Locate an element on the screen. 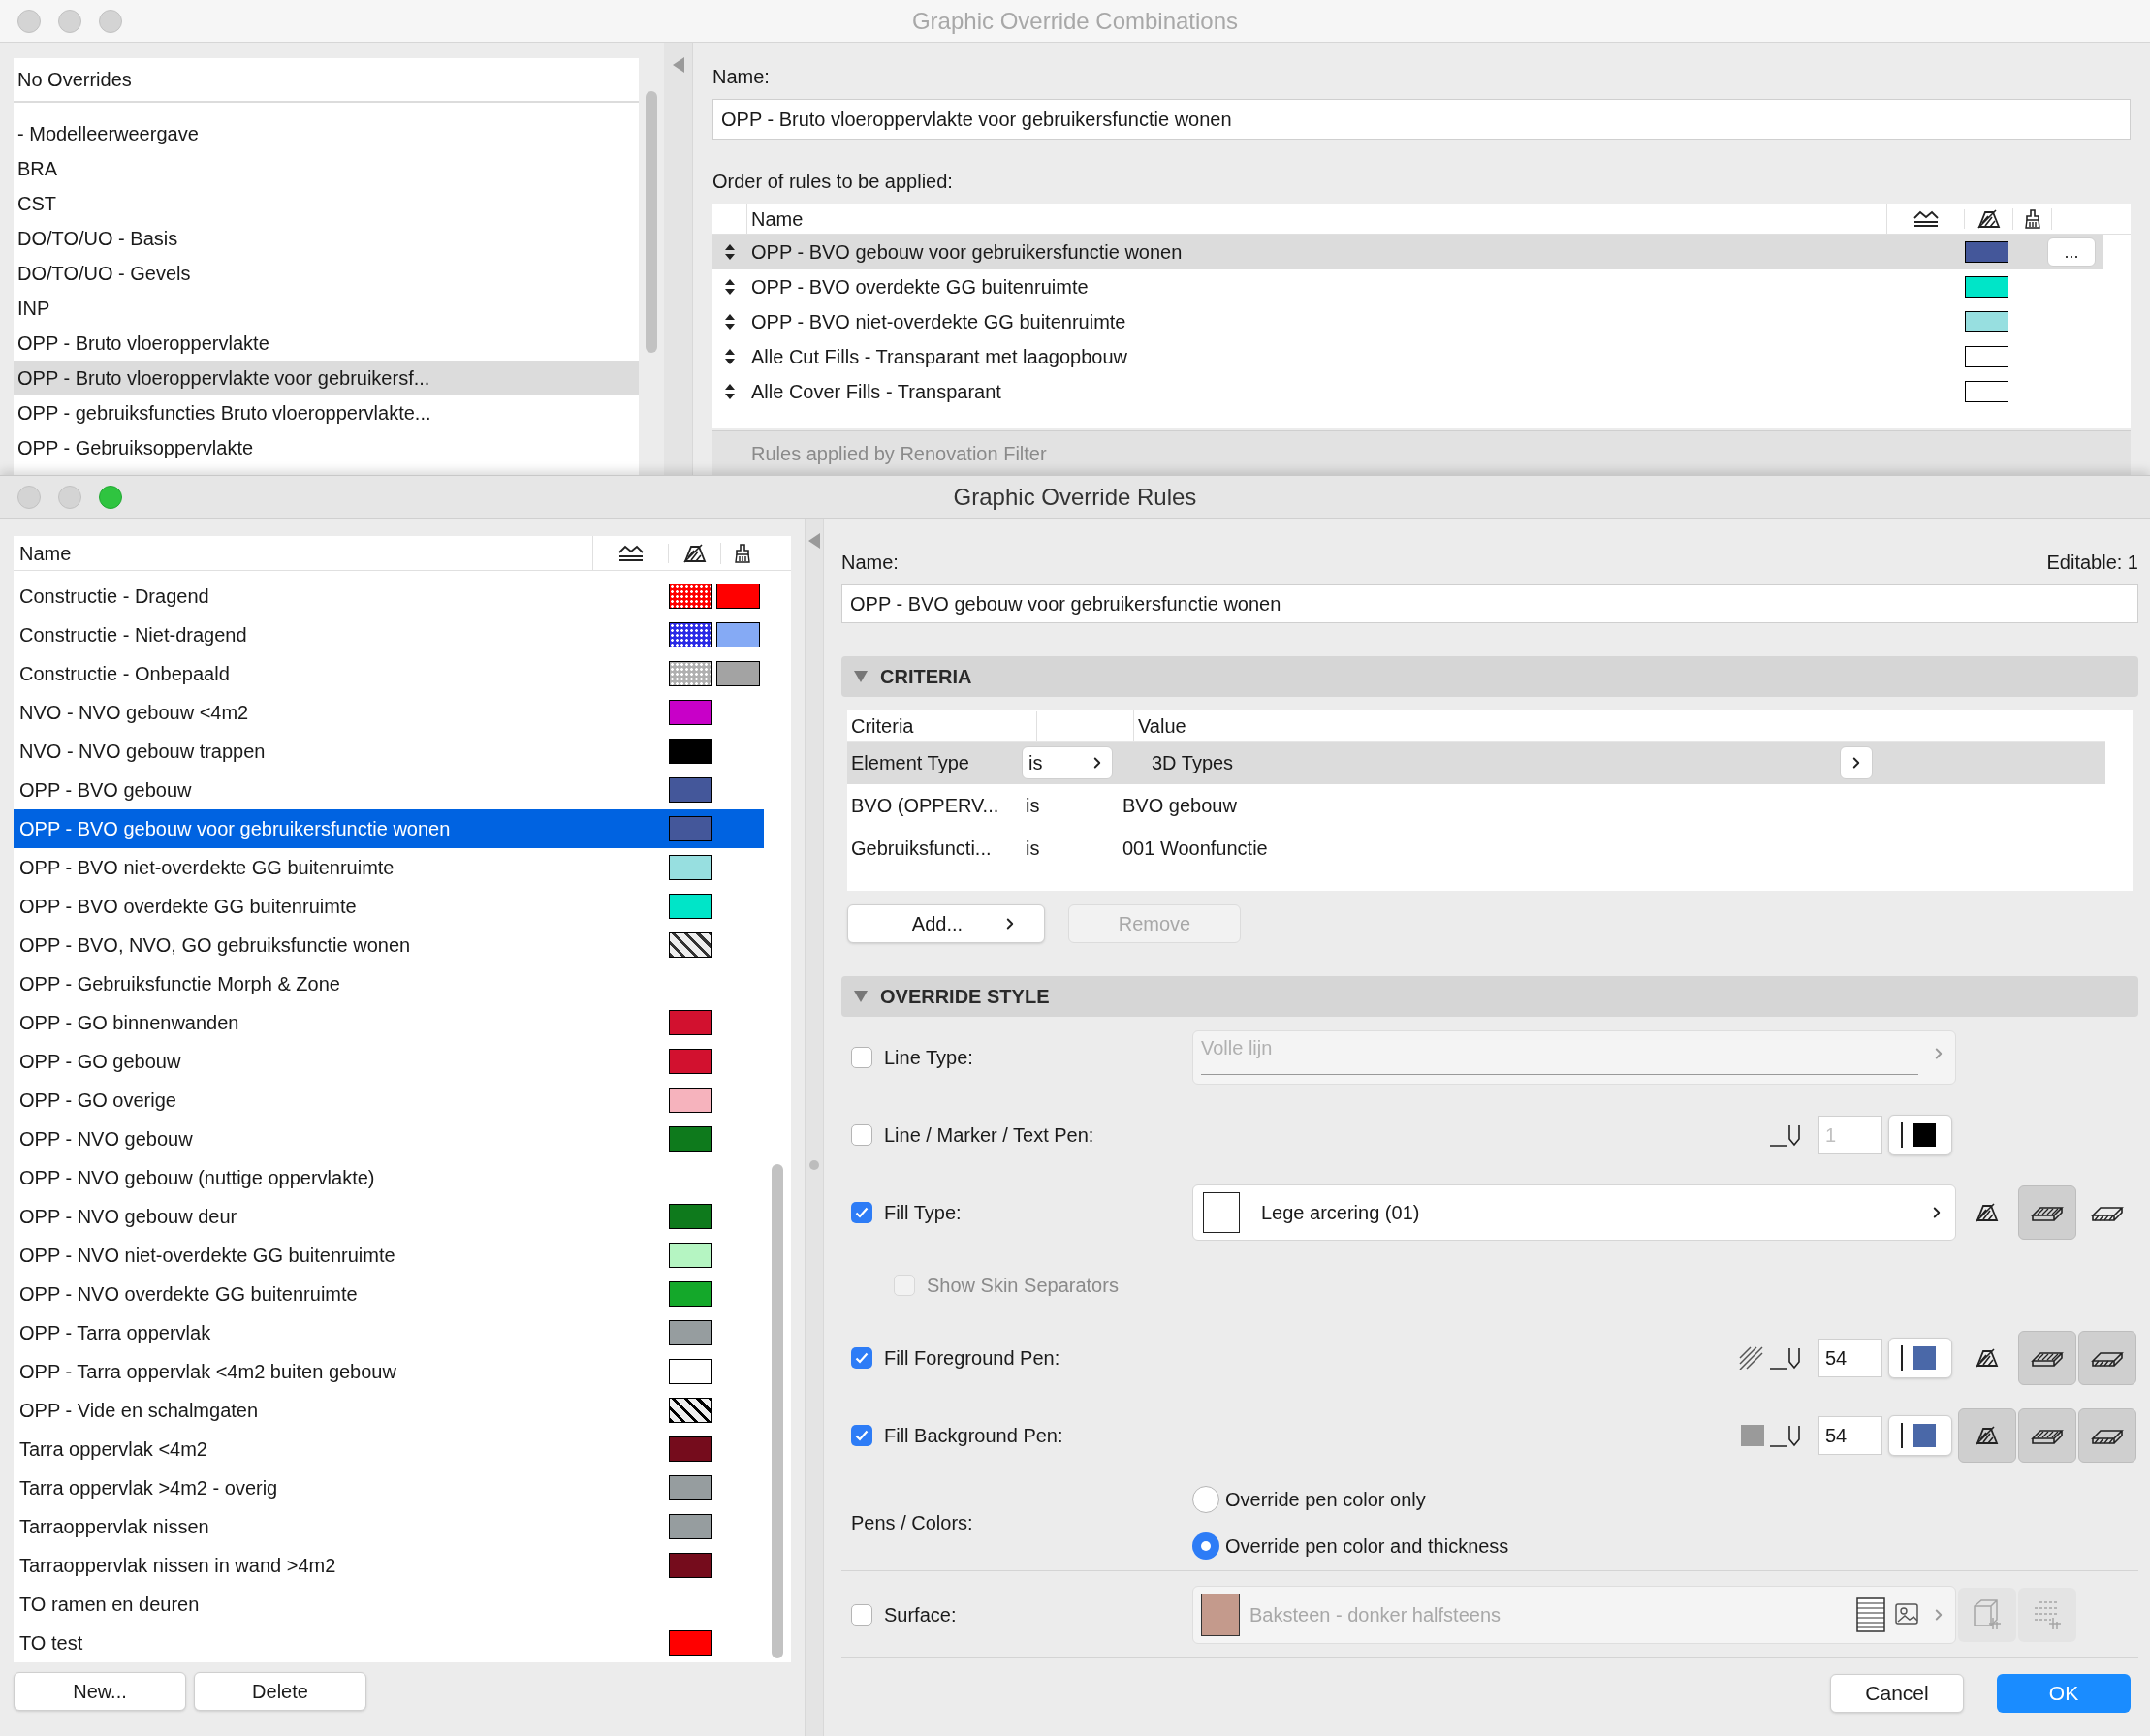 The image size is (2150, 1736). rule-list-item: Tarraoppervlak nissen is located at coordinates (389, 1526).